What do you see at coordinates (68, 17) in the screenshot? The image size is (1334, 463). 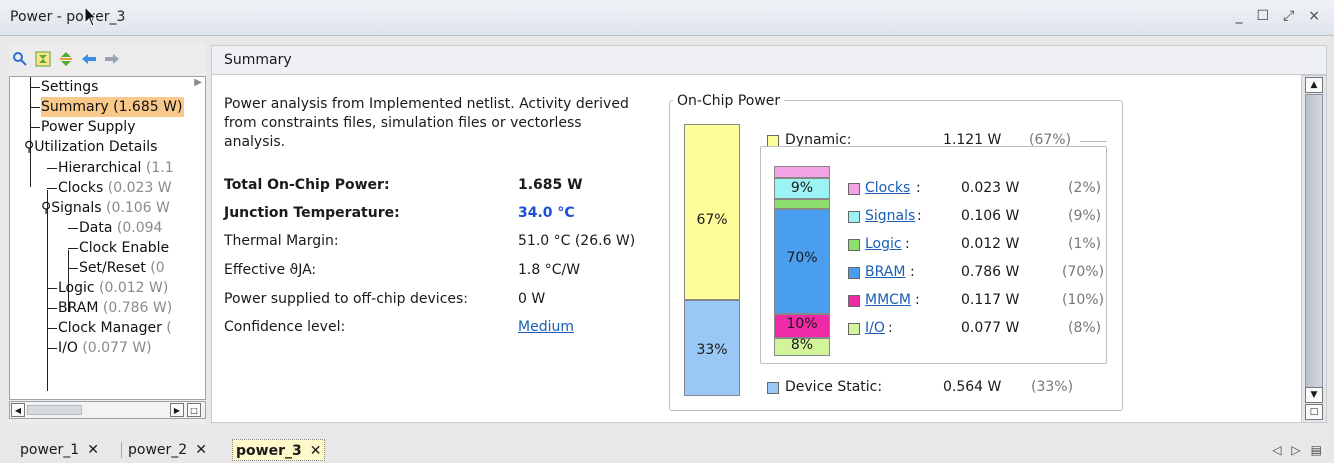 I see `window-title: Power - power_3` at bounding box center [68, 17].